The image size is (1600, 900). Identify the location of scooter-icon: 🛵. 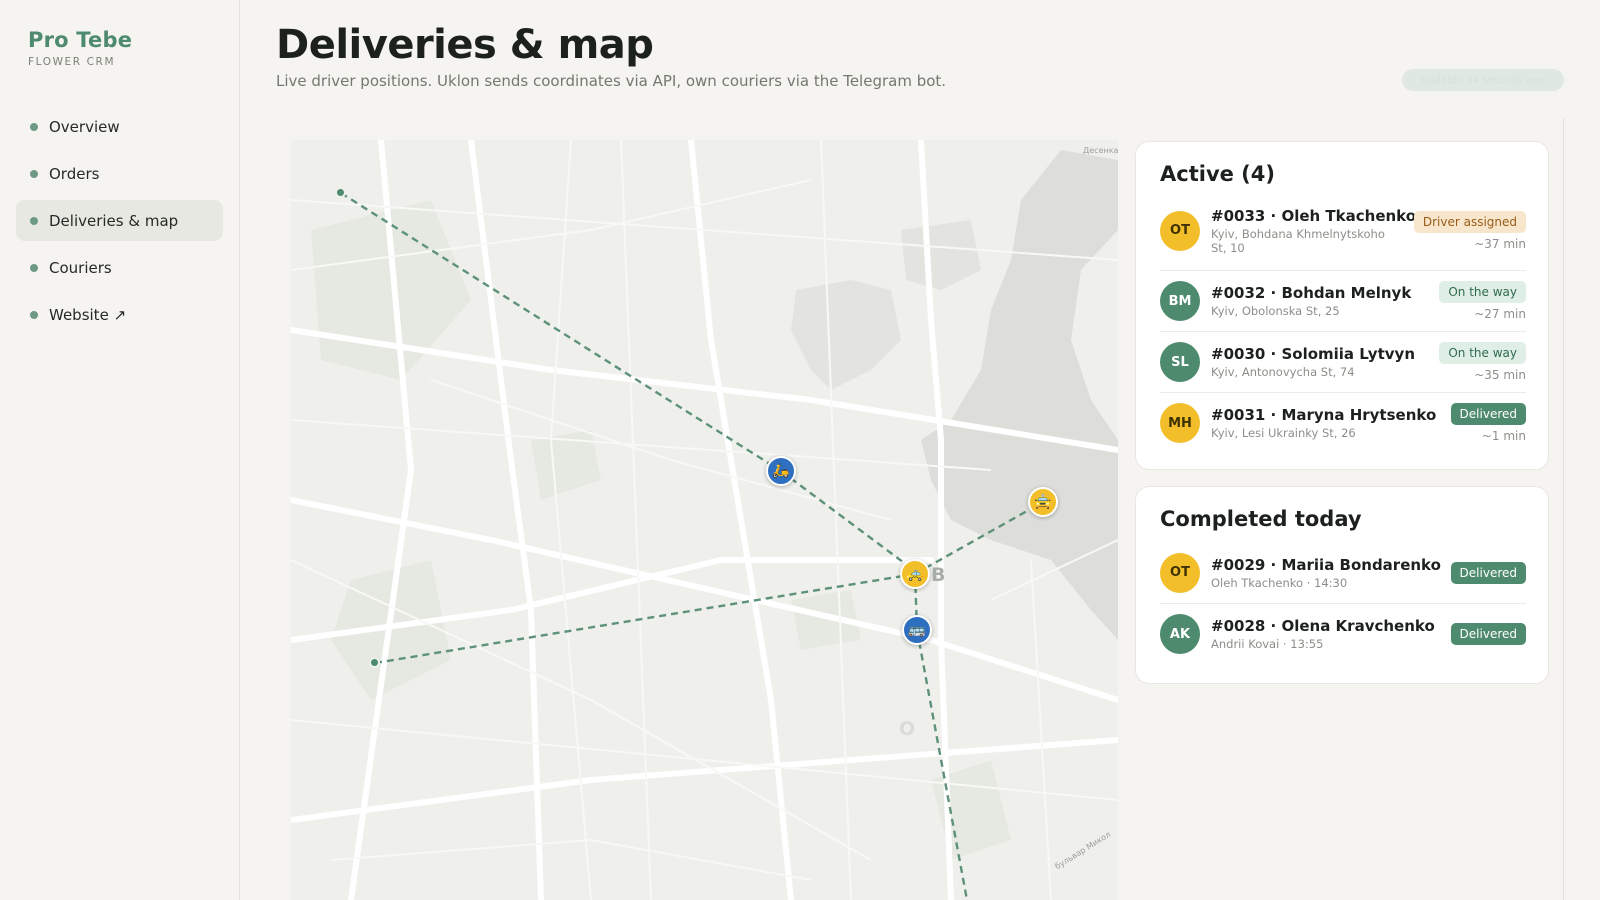
(781, 471).